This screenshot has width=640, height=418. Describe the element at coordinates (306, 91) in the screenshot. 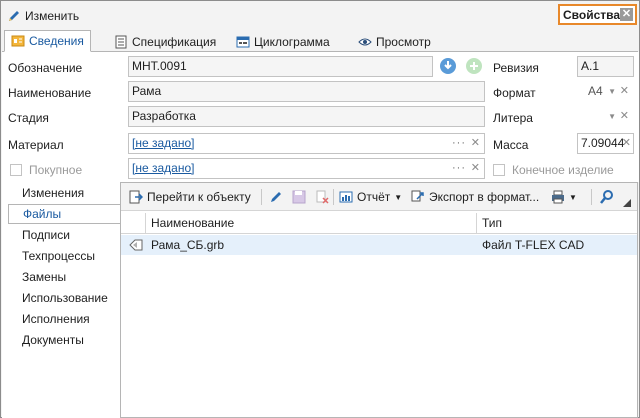

I see `name-field: Рама` at that location.